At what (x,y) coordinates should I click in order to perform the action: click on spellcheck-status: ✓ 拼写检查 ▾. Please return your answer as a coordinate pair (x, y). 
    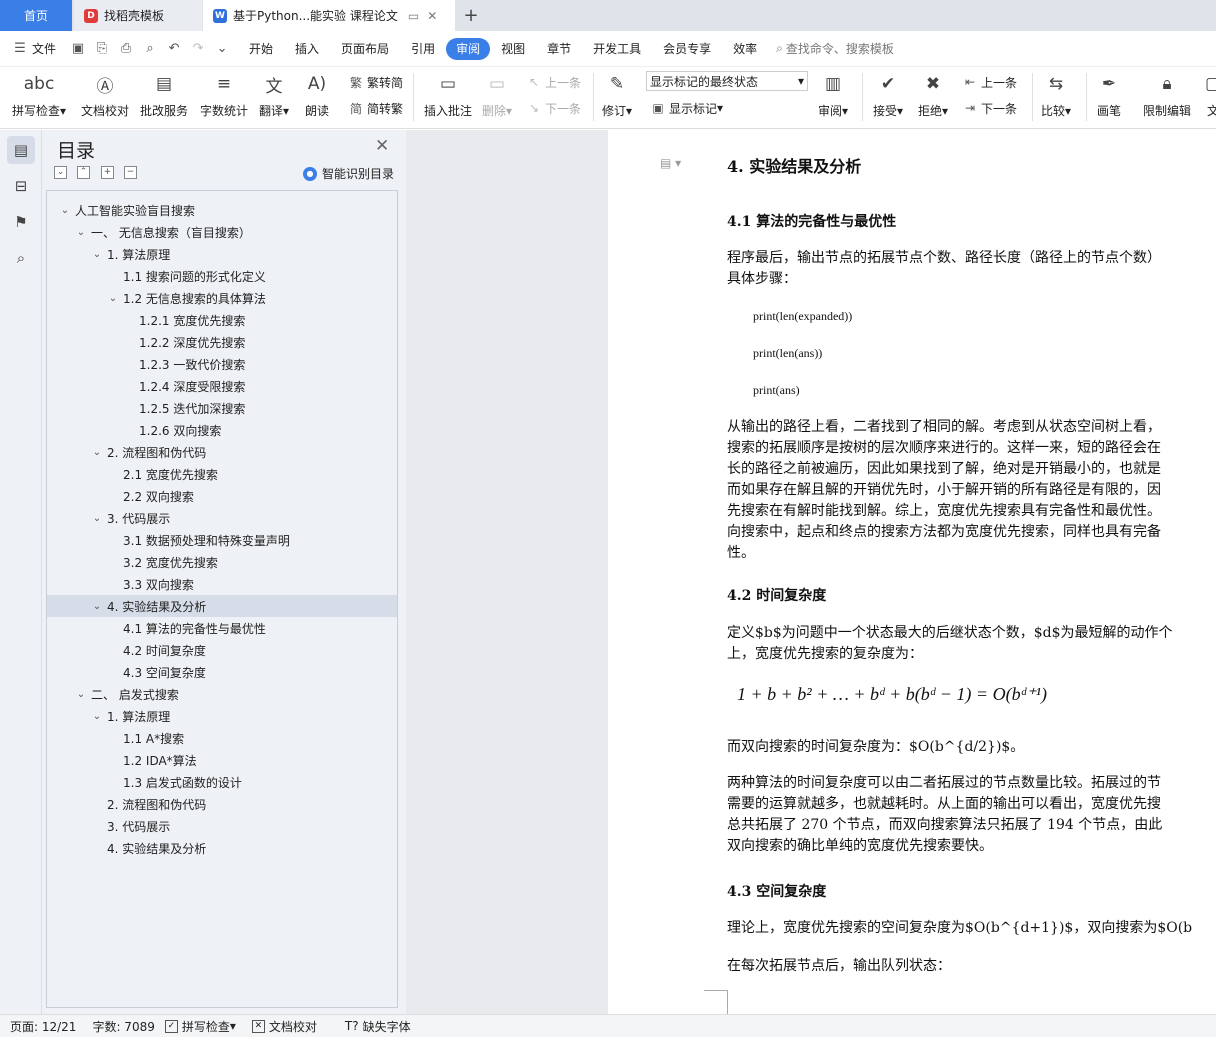
    Looking at the image, I should click on (195, 1026).